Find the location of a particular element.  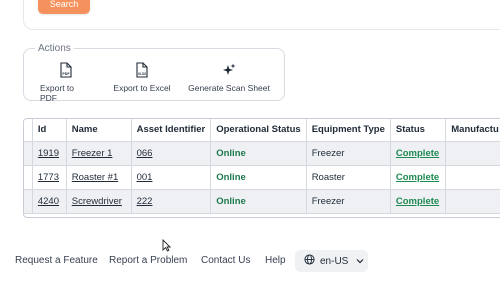

generate-scan-sheet-label: Generate Scan Sheet is located at coordinates (229, 88).